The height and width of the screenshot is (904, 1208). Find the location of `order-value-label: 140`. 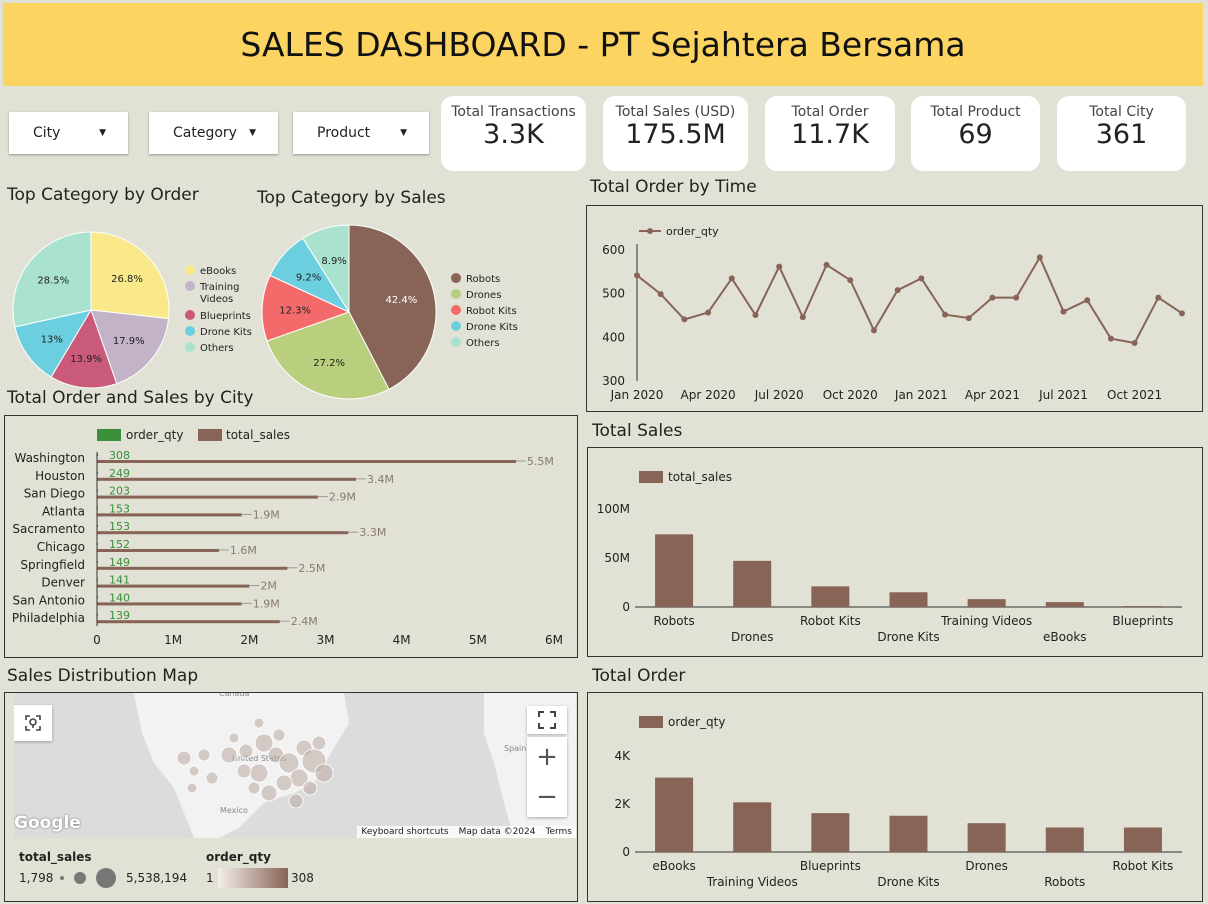

order-value-label: 140 is located at coordinates (119, 597).